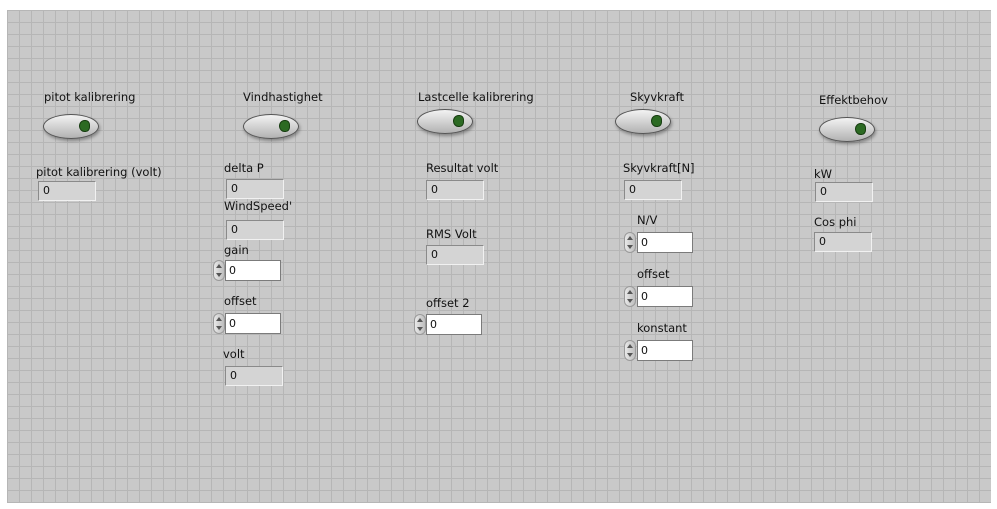 The image size is (997, 509). Describe the element at coordinates (835, 222) in the screenshot. I see `cos-phi-label: Cos phi` at that location.